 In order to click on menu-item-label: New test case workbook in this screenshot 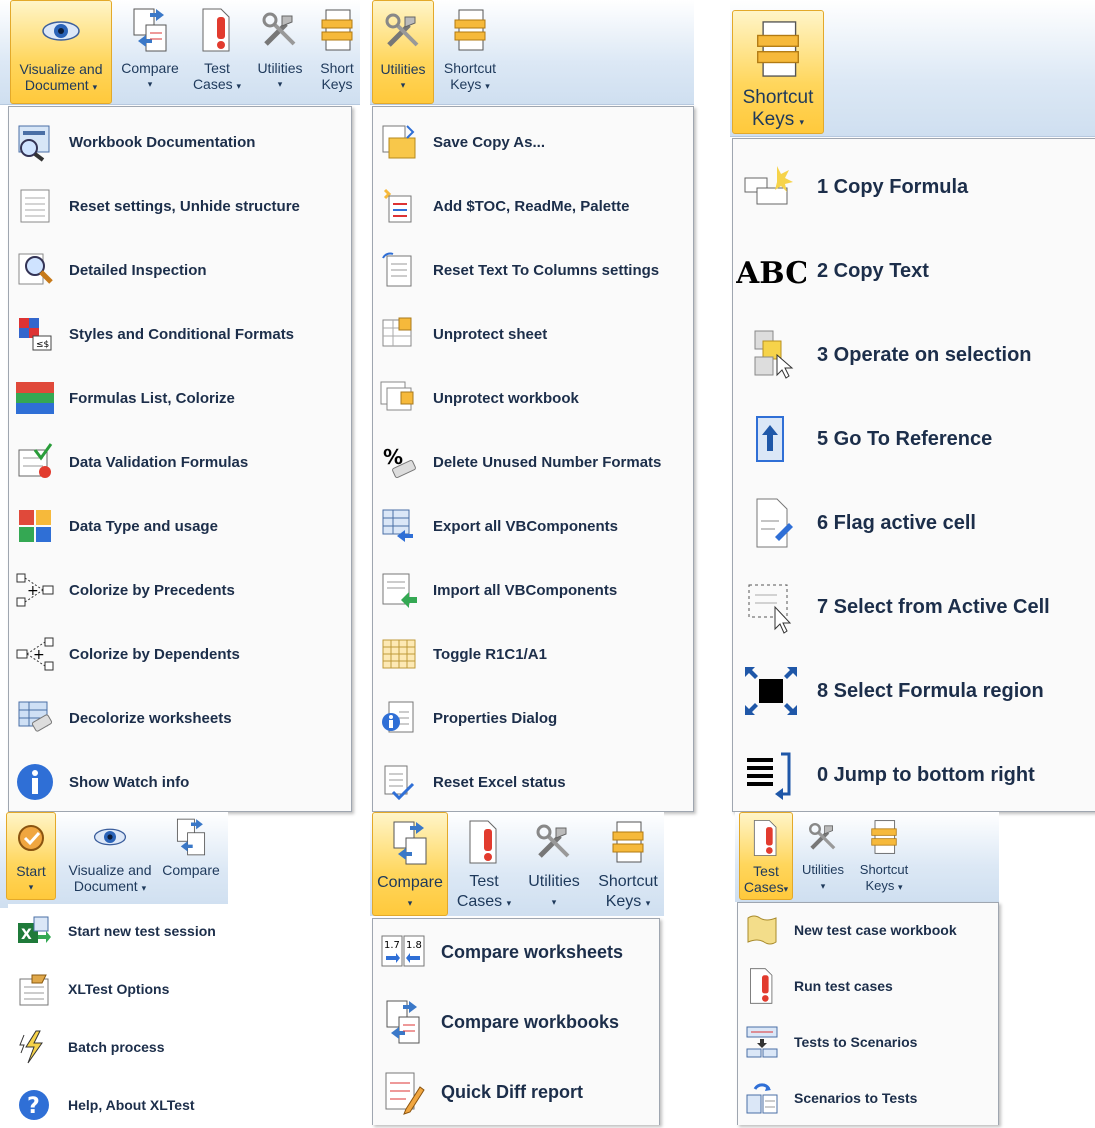, I will do `click(875, 930)`.